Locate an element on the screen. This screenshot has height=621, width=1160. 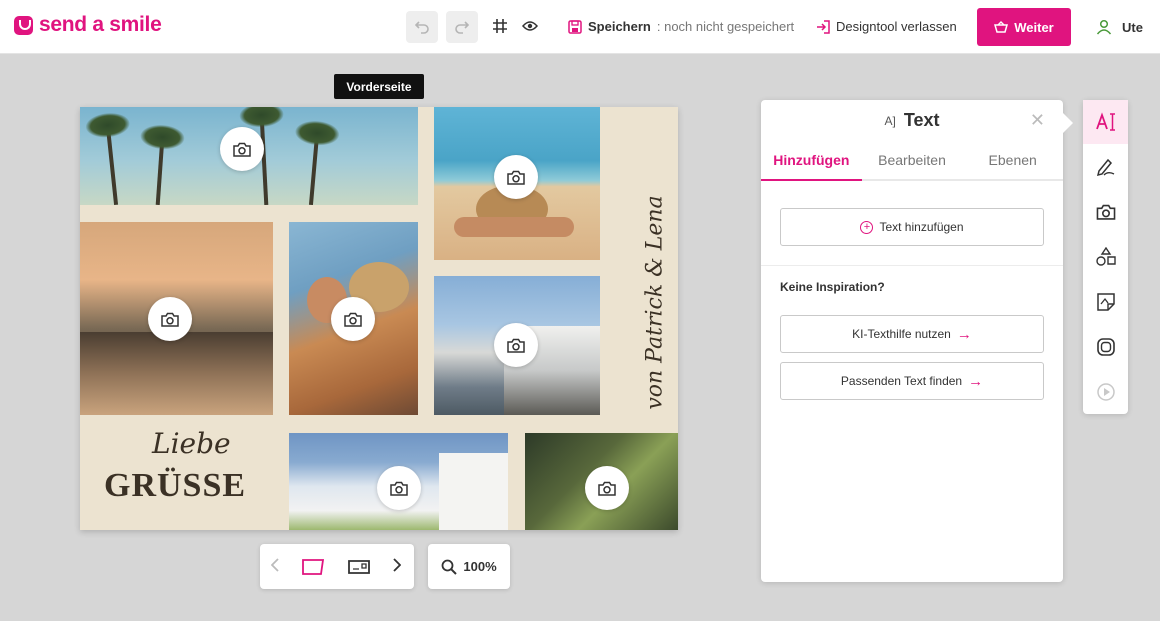
find-text-label: Passenden Text finden is located at coordinates (901, 381).